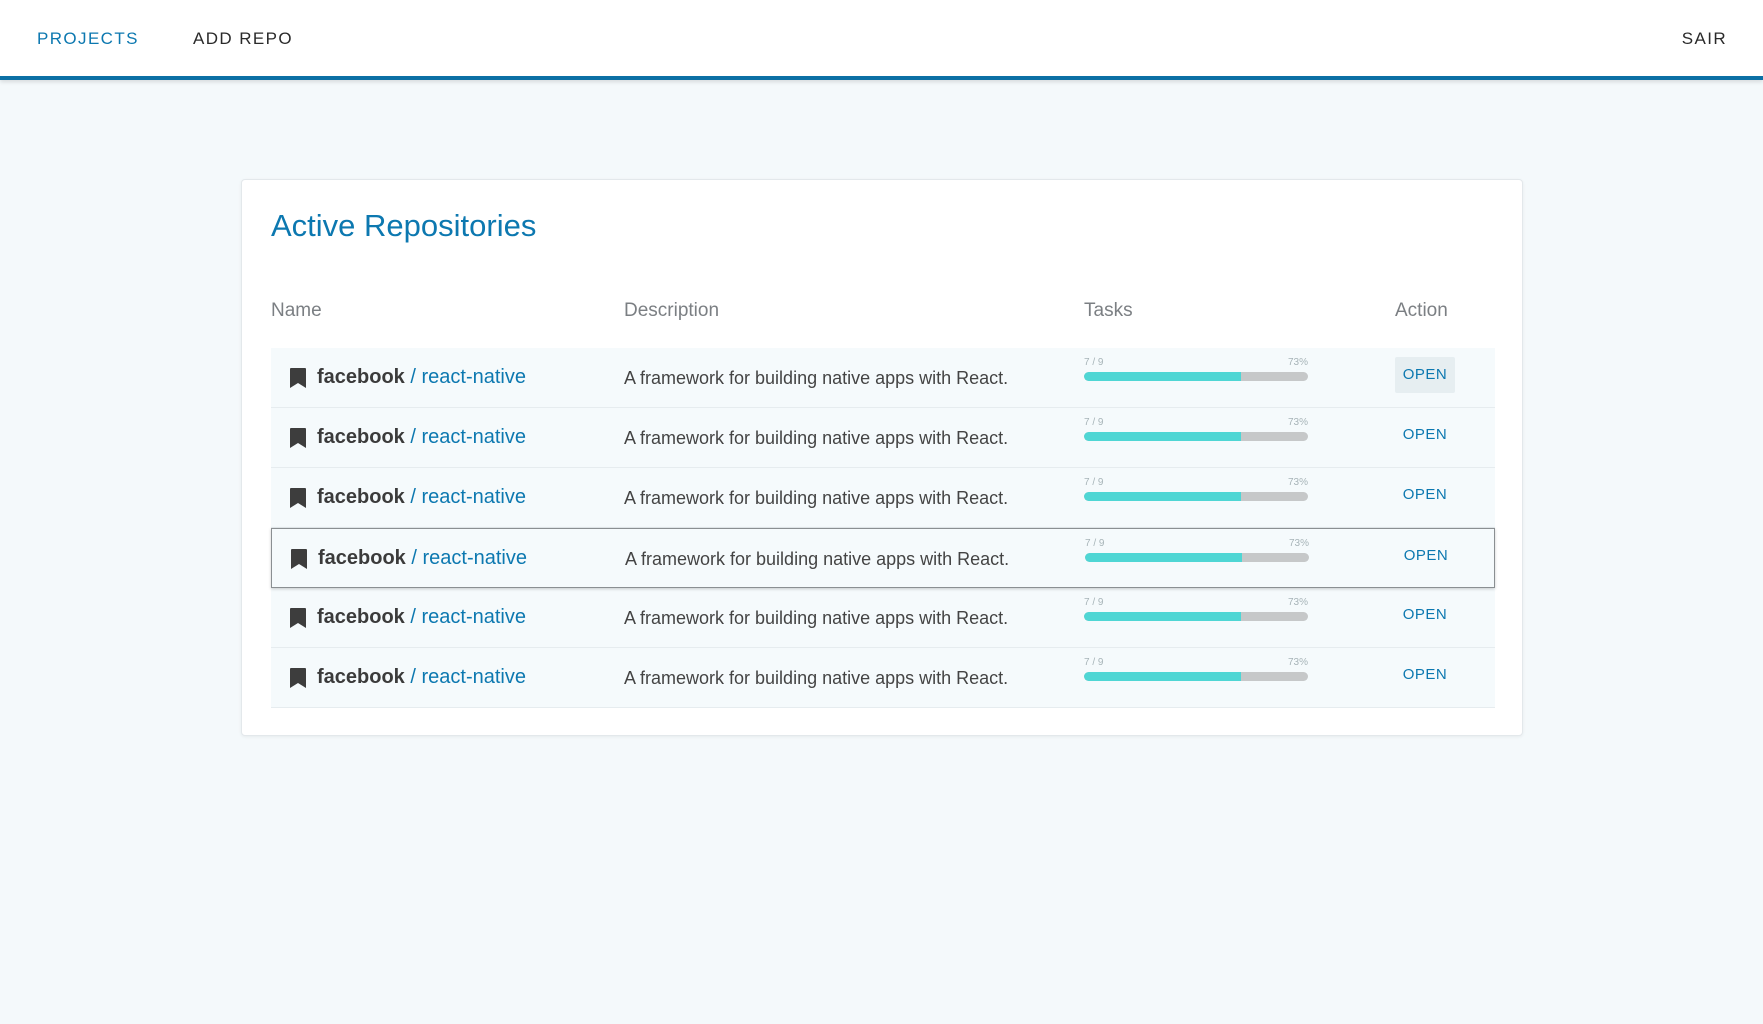  I want to click on column-header-description: Description, so click(672, 310).